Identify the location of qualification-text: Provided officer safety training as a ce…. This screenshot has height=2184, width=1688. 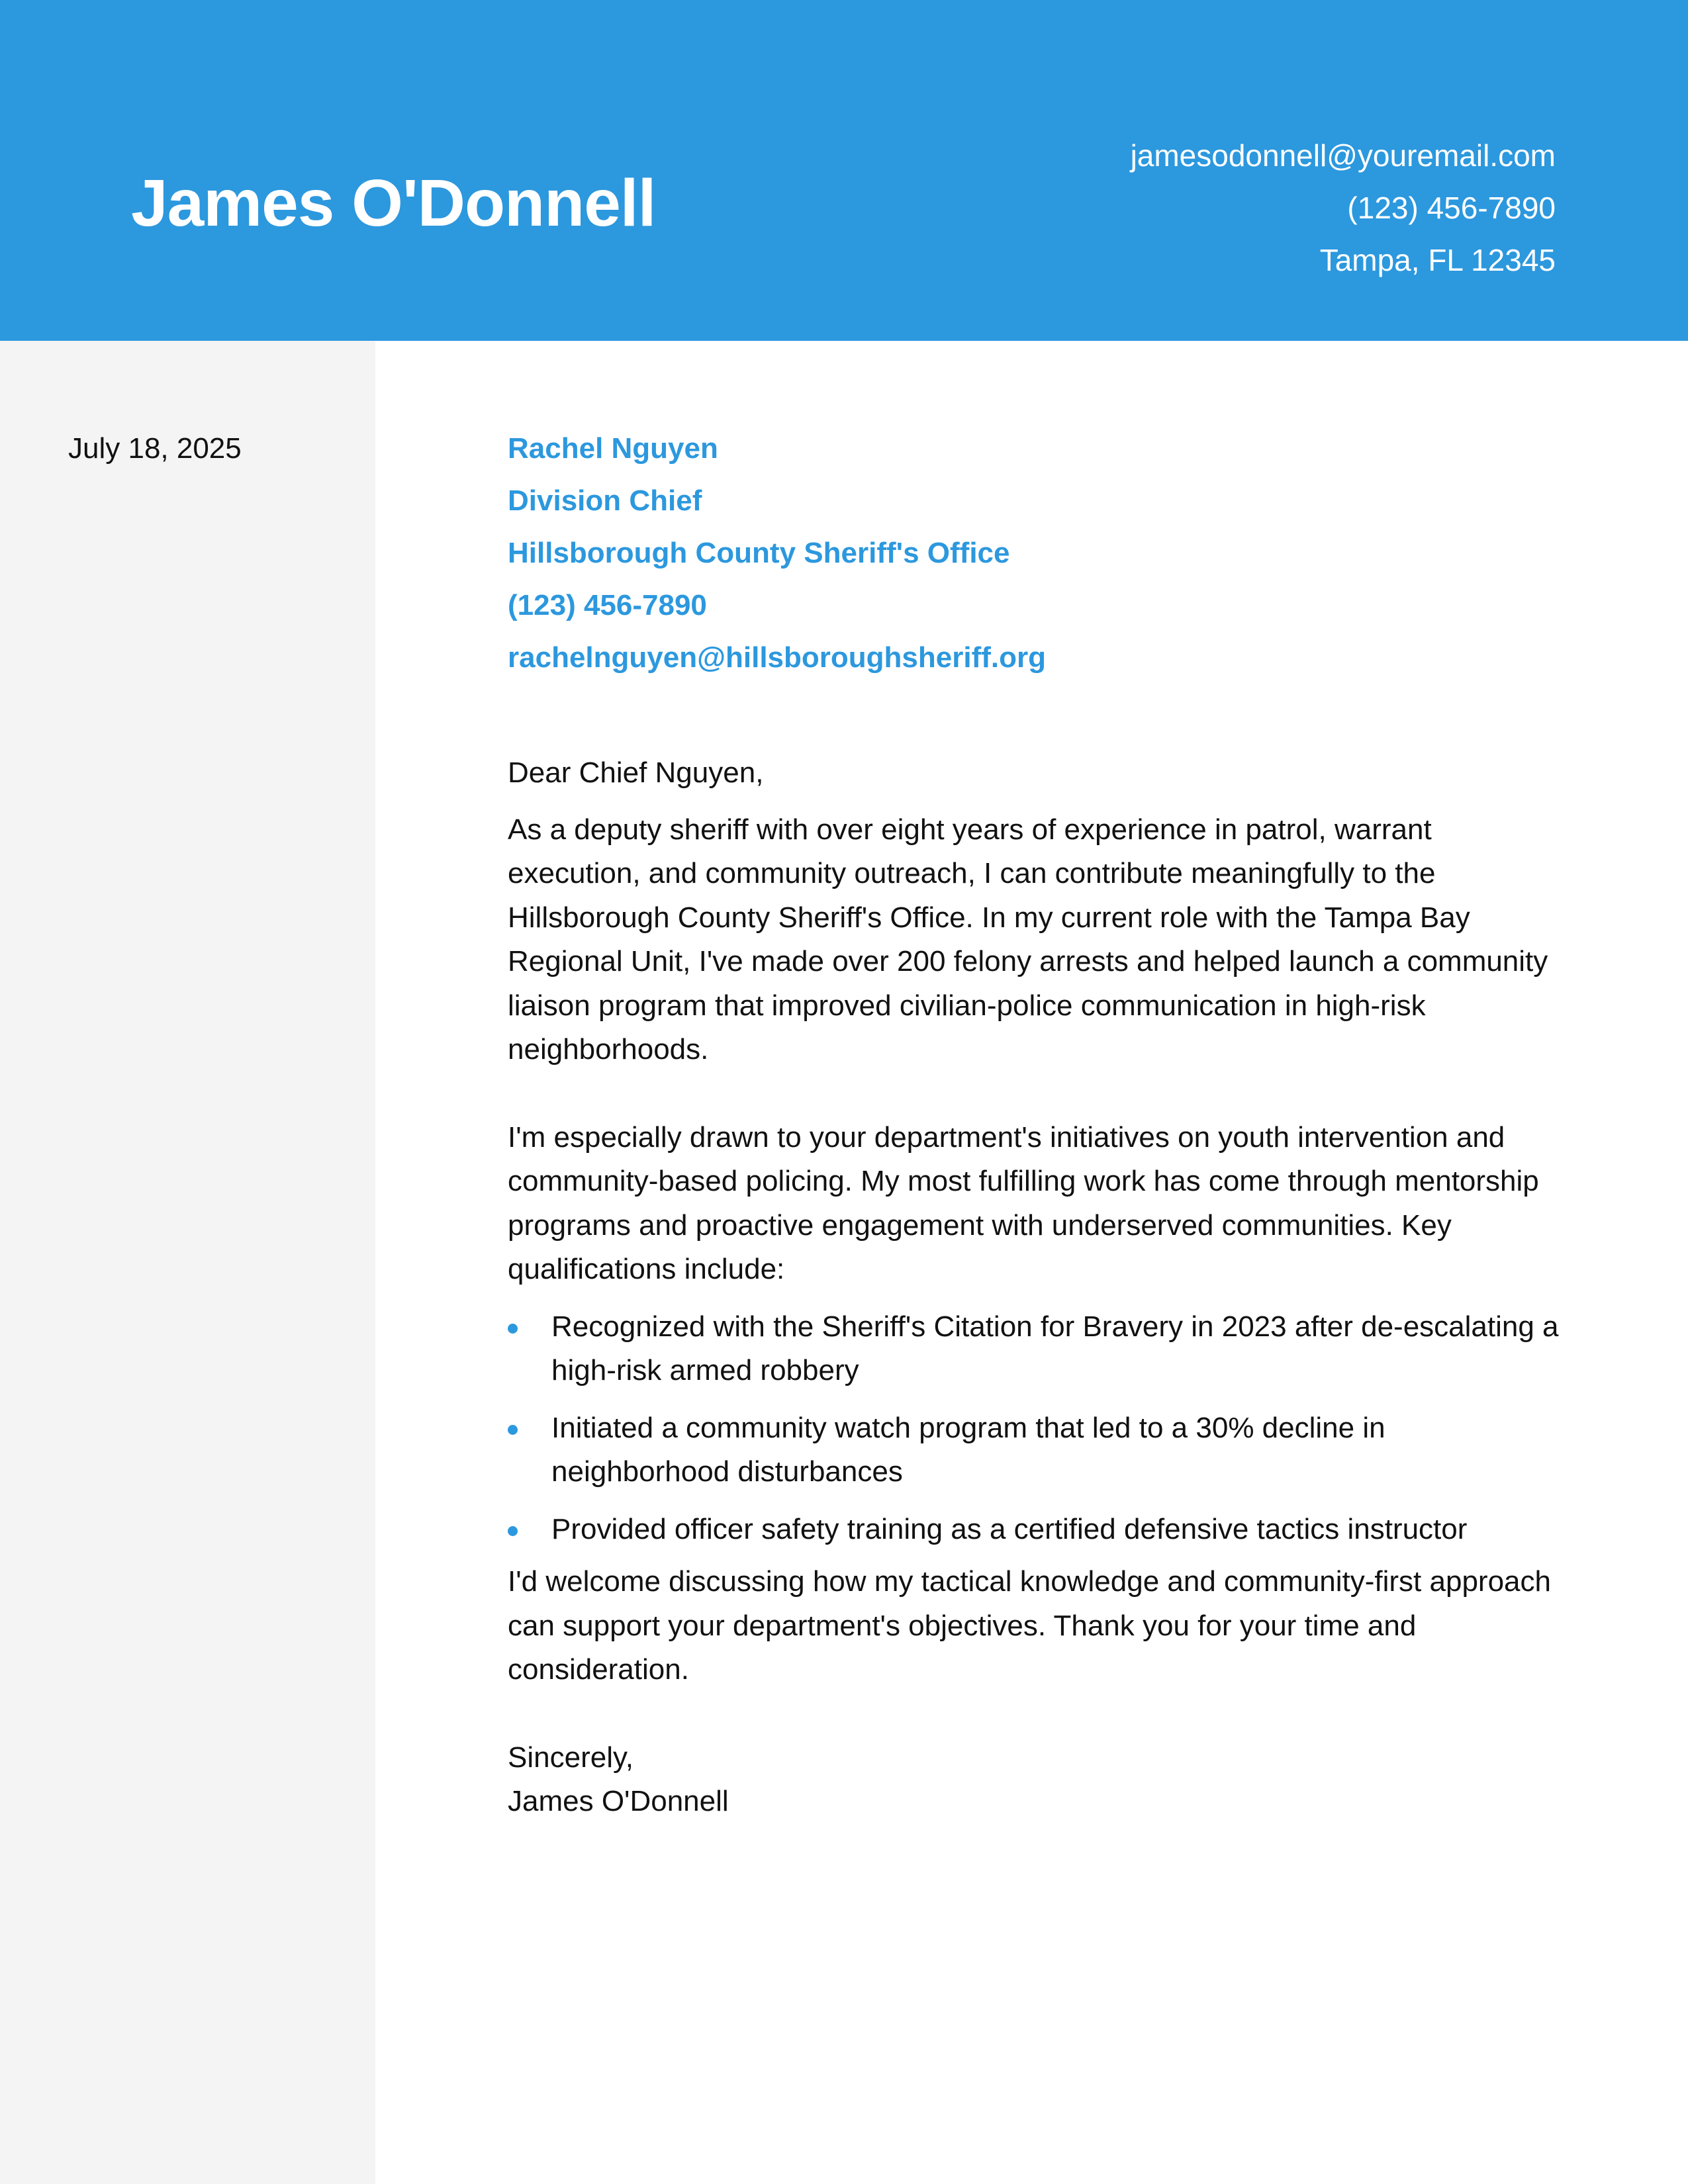
(1009, 1528).